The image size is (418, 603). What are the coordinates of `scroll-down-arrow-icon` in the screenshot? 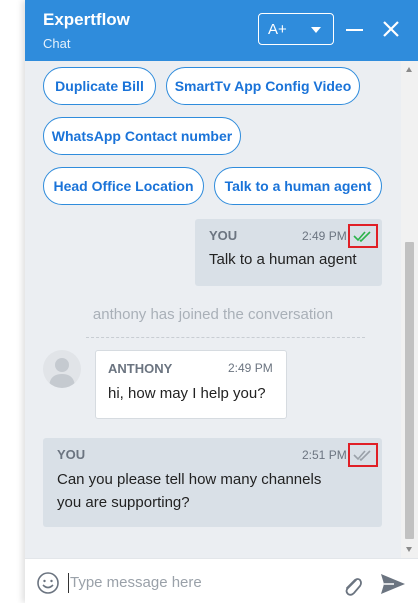 It's located at (409, 549).